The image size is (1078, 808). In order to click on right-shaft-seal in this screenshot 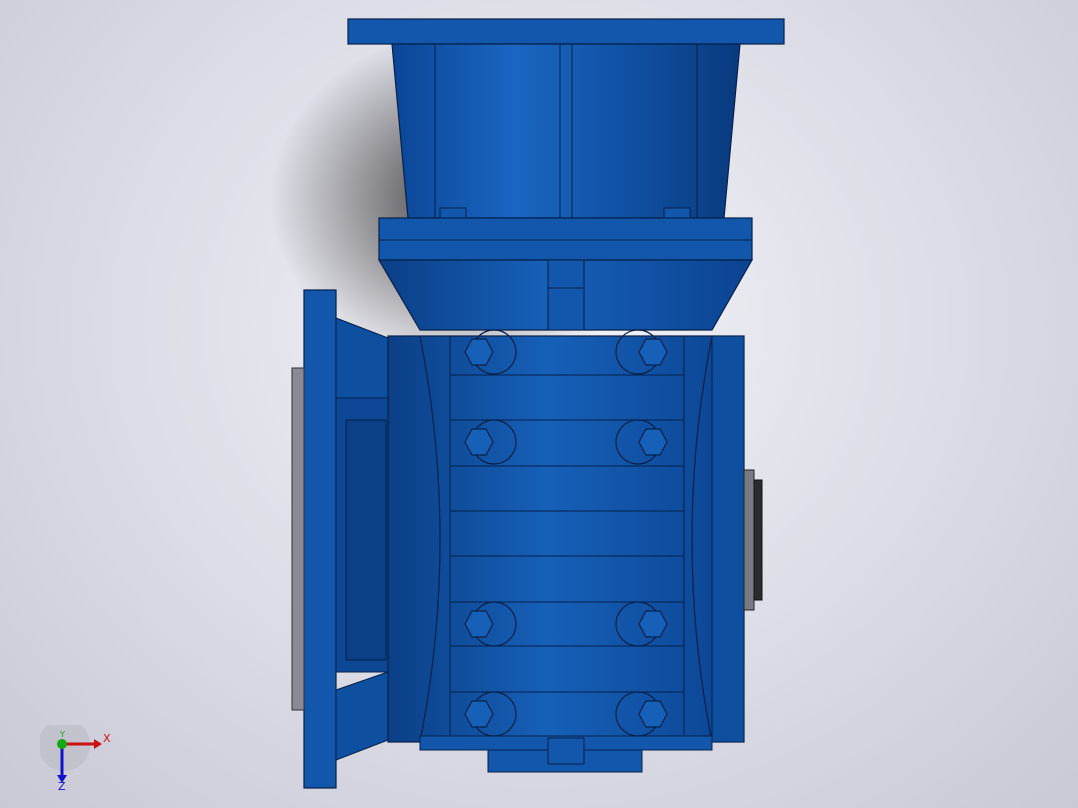, I will do `click(749, 540)`.